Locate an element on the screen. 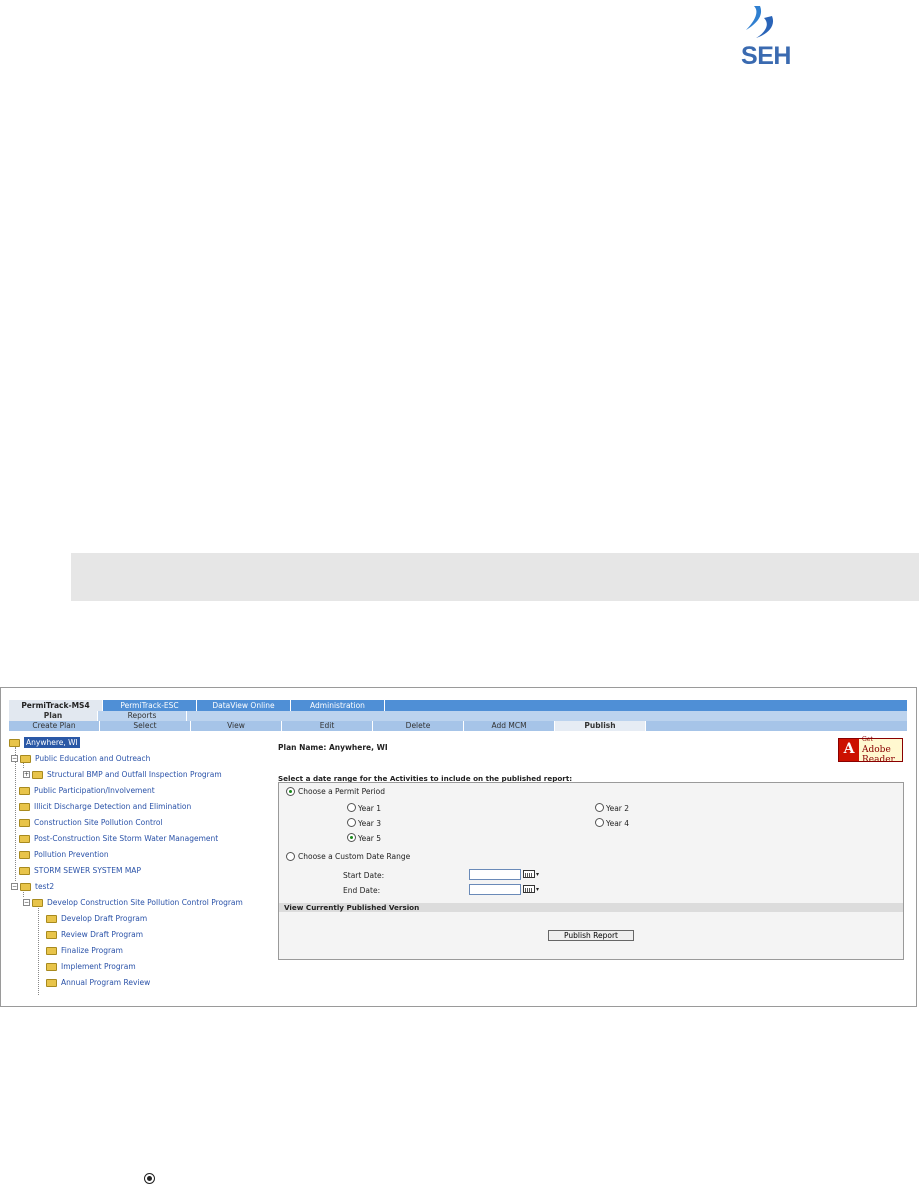 This screenshot has height=1186, width=919. tree-node: Implement Program is located at coordinates (91, 966).